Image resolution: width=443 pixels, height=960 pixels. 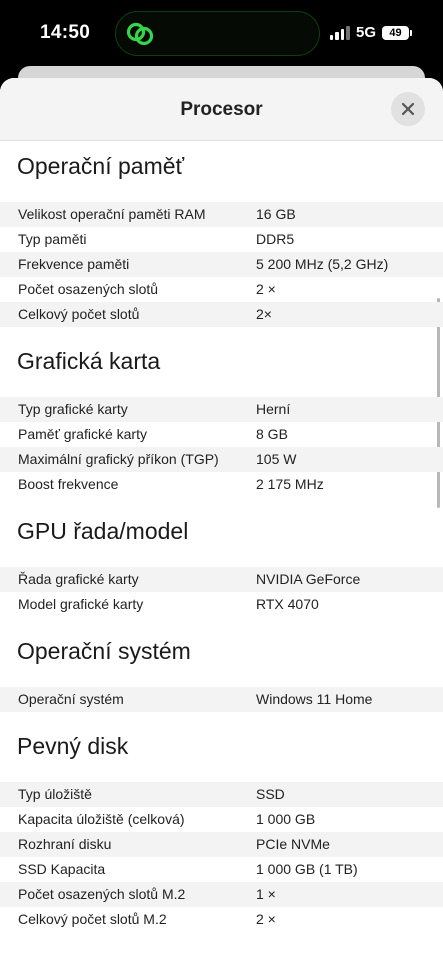 What do you see at coordinates (102, 894) in the screenshot?
I see `row-label: Počet osazených slotů M.2` at bounding box center [102, 894].